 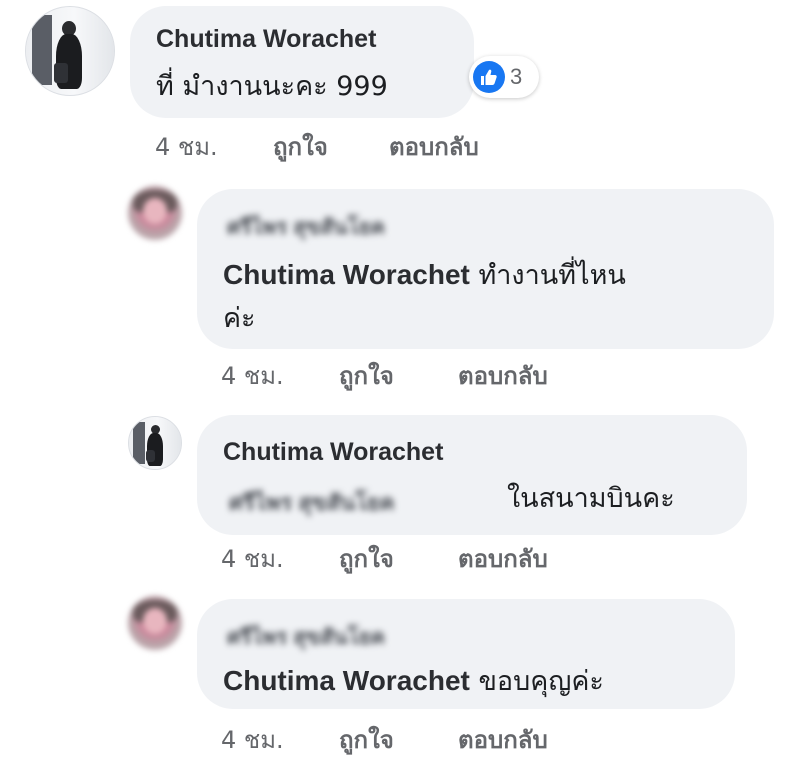 I want to click on comment-text: Chutima Worachet ขอบคุญค่ะ, so click(x=413, y=681).